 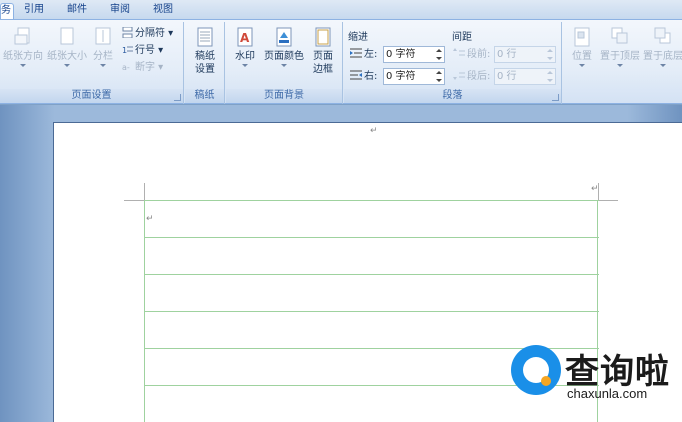 What do you see at coordinates (401, 76) in the screenshot?
I see `indent-right-value: 0 字符` at bounding box center [401, 76].